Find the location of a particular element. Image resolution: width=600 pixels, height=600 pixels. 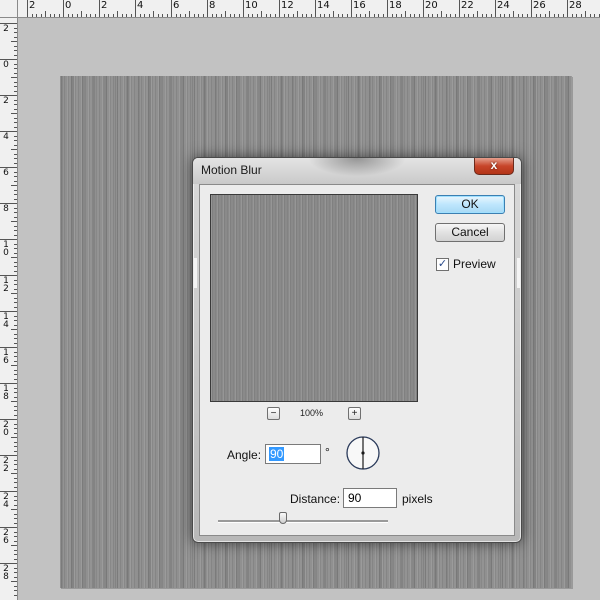

ok-button: OK is located at coordinates (470, 204).